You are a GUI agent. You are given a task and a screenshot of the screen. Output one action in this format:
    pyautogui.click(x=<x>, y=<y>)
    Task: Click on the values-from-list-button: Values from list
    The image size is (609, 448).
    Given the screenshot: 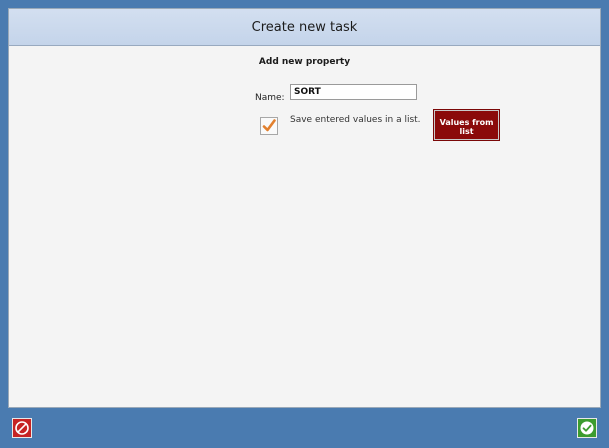 What is the action you would take?
    pyautogui.click(x=466, y=125)
    